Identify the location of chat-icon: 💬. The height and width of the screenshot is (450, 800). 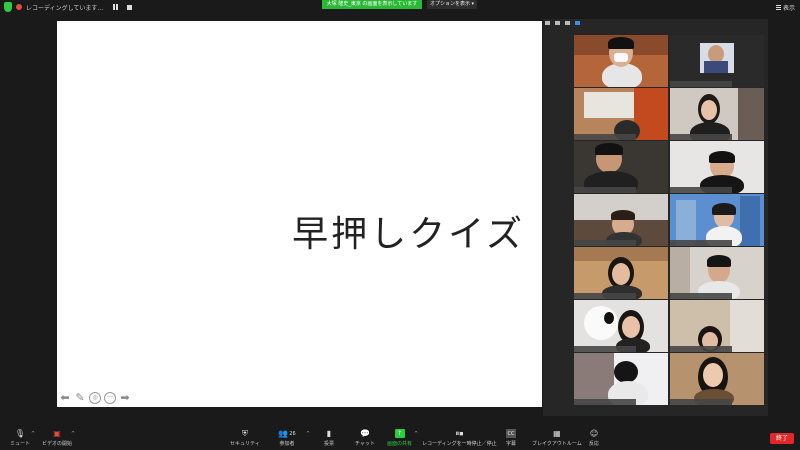
(364, 433).